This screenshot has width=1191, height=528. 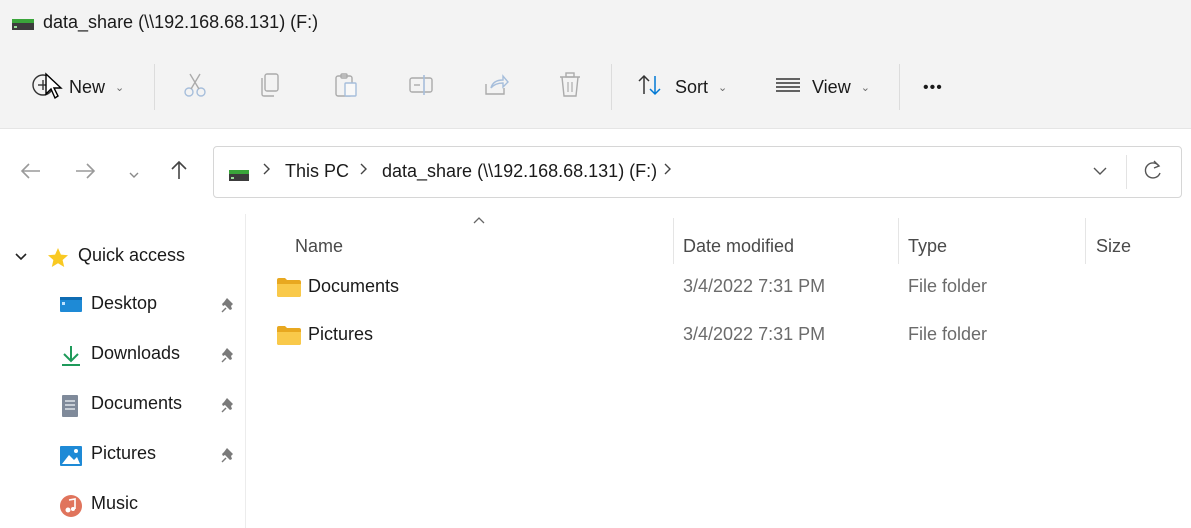 I want to click on file-name: Pictures, so click(x=341, y=334).